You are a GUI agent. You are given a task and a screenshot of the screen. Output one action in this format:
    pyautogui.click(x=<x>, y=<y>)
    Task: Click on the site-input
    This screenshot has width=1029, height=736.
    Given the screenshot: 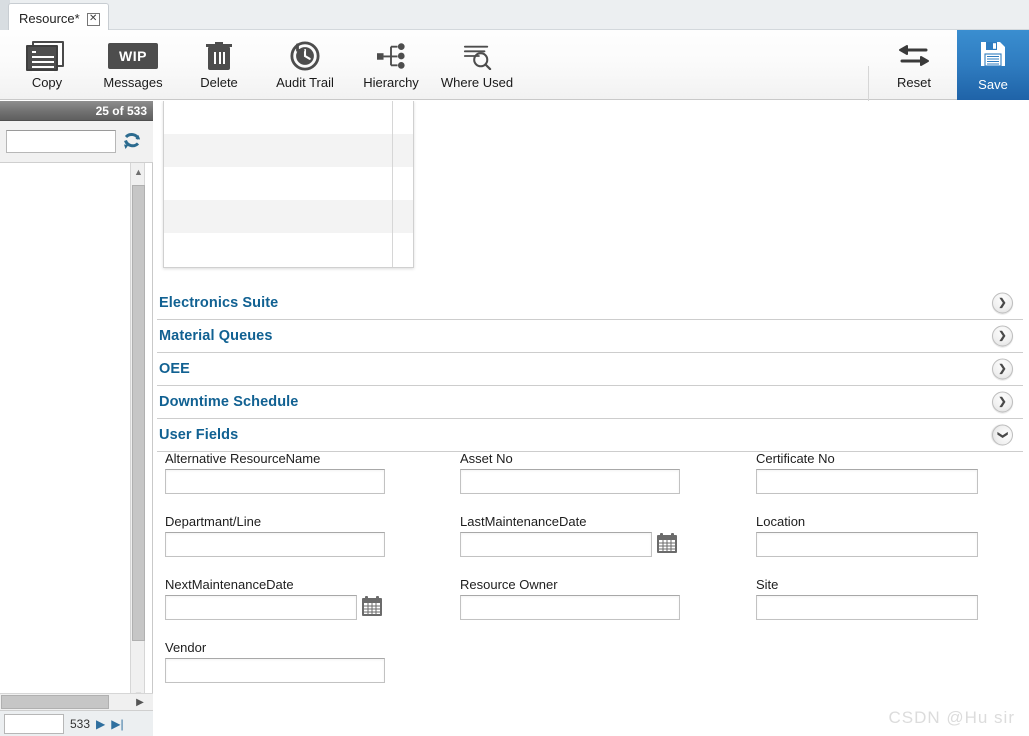 What is the action you would take?
    pyautogui.click(x=867, y=607)
    